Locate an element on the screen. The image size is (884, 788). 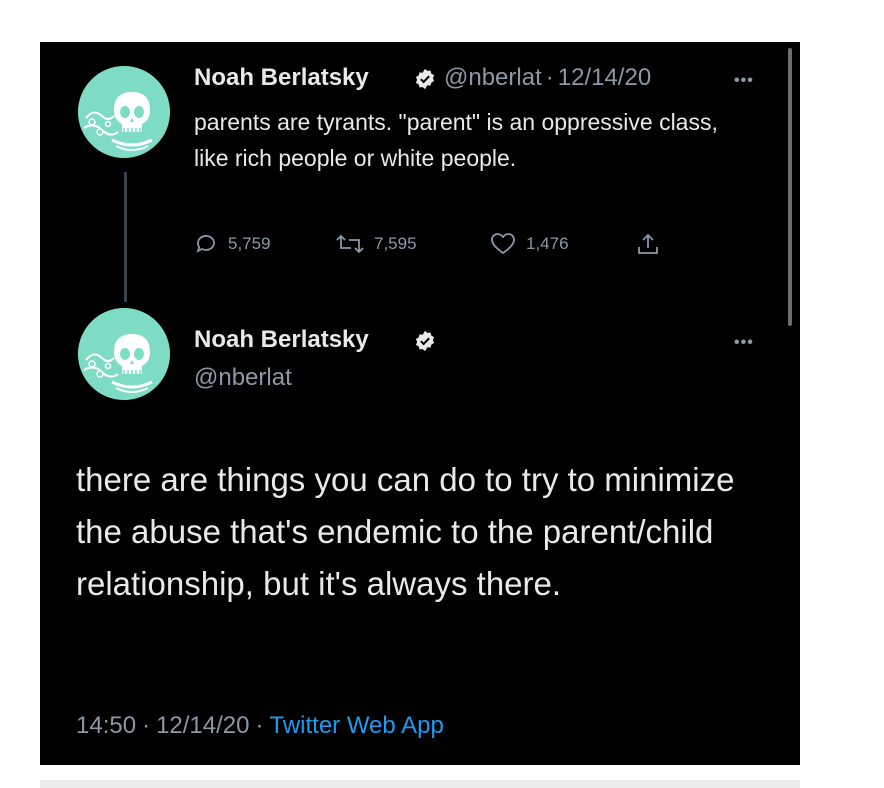
share-button is located at coordinates (653, 244).